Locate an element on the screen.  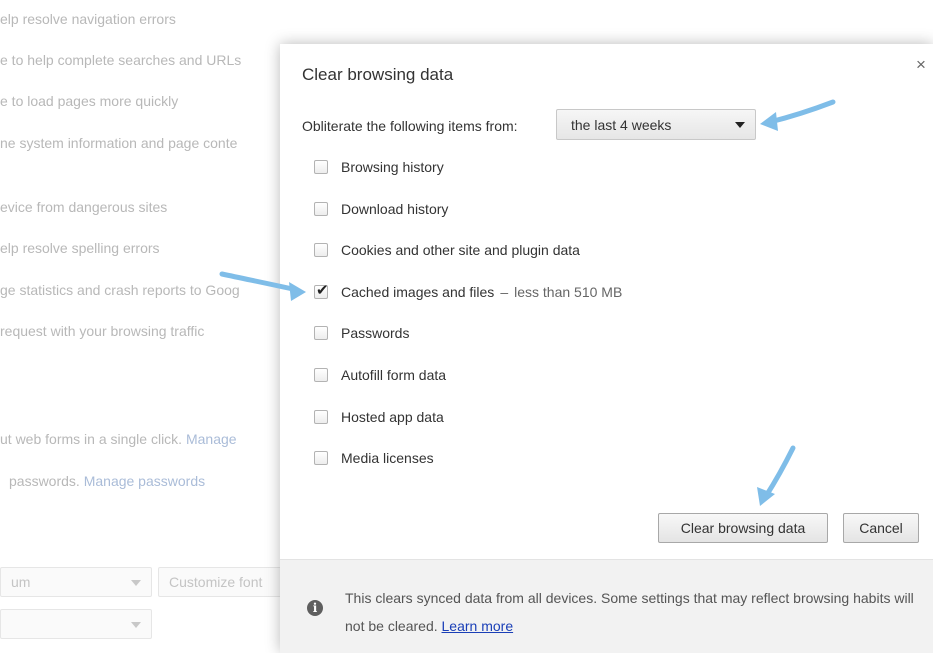
arrow-to-time-range is located at coordinates (801, 112).